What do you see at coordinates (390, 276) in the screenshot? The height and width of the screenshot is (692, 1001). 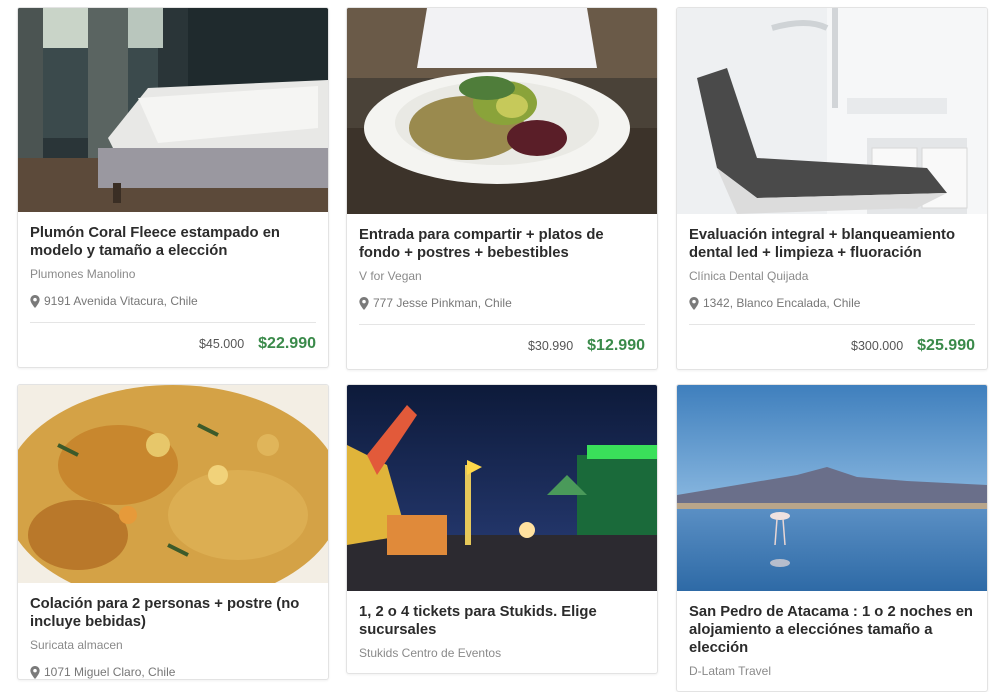 I see `merchant-name: V for Vegan` at bounding box center [390, 276].